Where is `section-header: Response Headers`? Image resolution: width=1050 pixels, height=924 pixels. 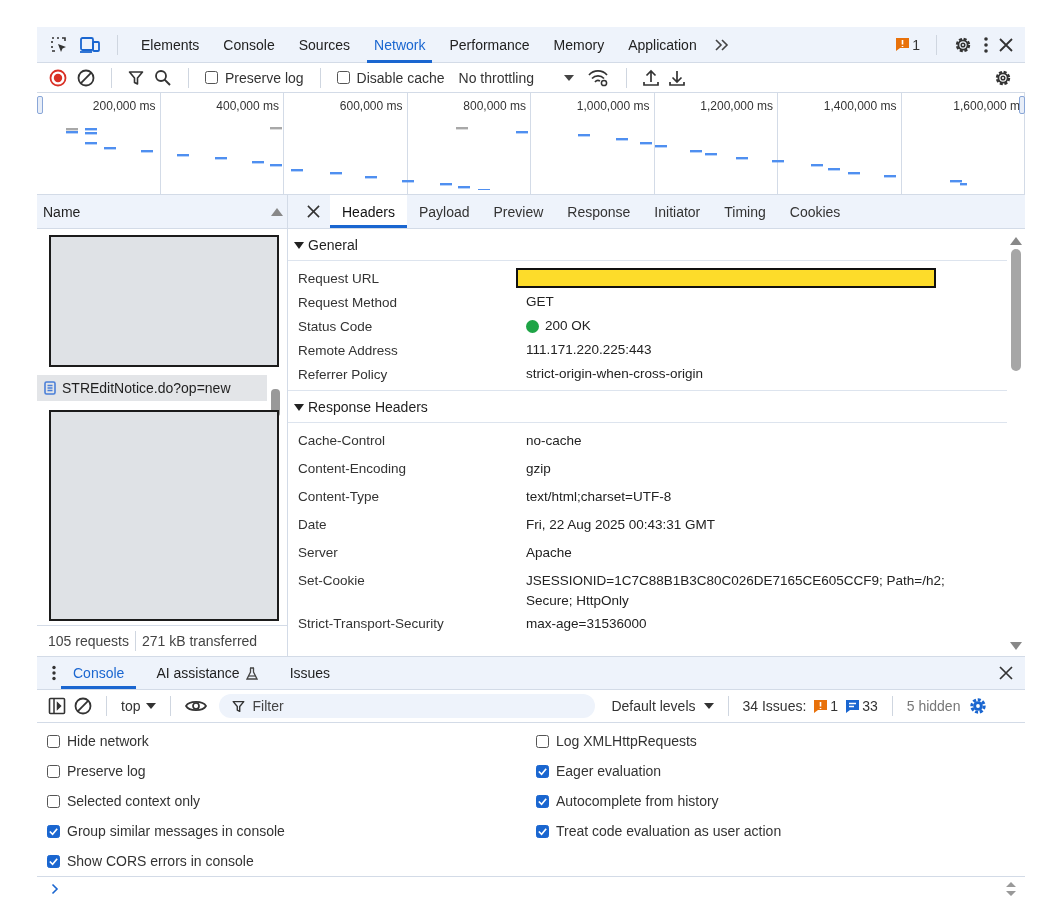 section-header: Response Headers is located at coordinates (647, 406).